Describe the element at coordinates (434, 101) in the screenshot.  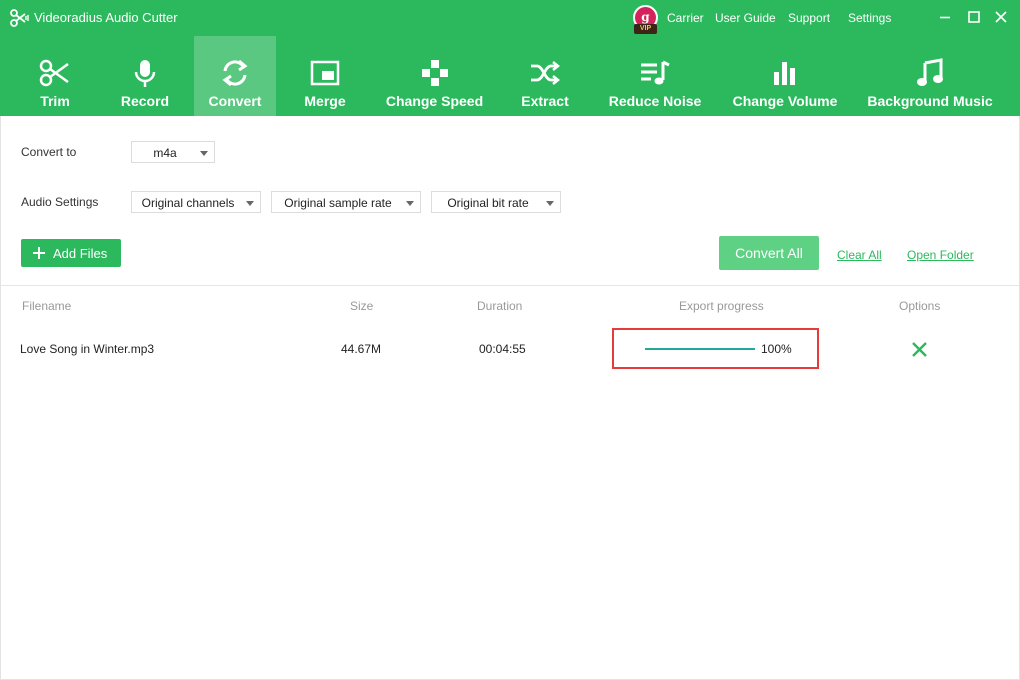
I see `tool-label: Change Speed` at that location.